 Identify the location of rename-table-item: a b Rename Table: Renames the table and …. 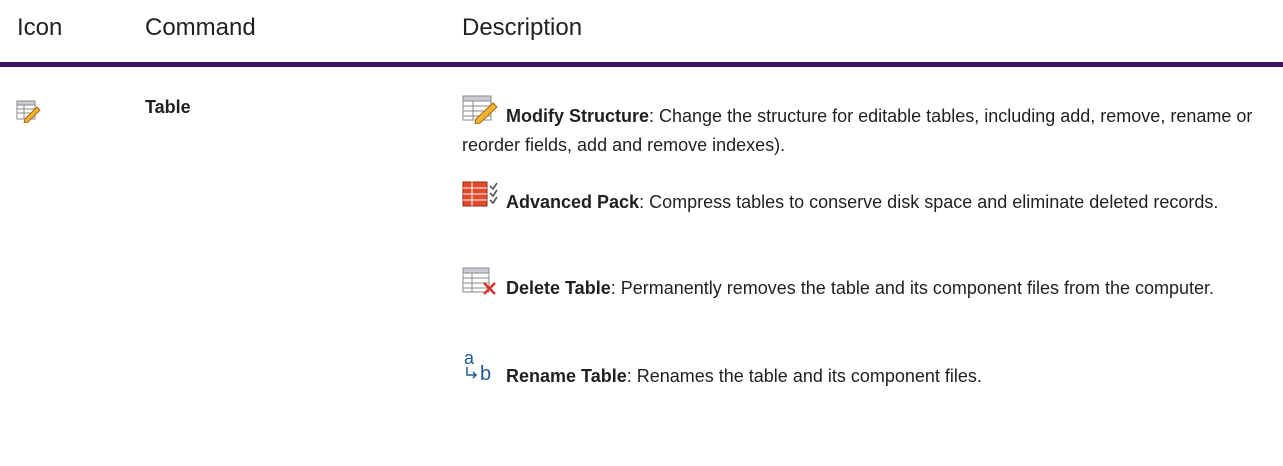
(867, 370).